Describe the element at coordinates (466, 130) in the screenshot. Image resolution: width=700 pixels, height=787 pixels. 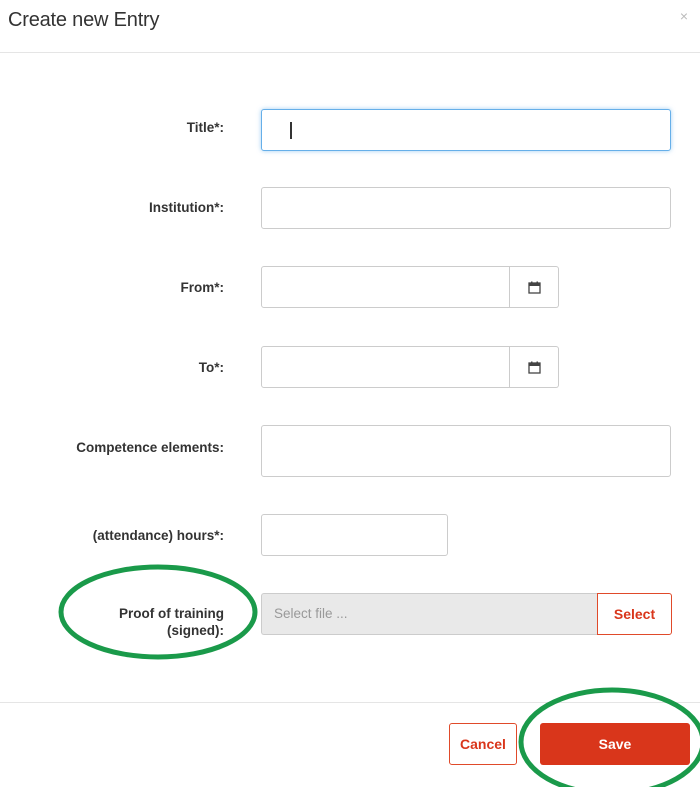
I see `title-input` at that location.